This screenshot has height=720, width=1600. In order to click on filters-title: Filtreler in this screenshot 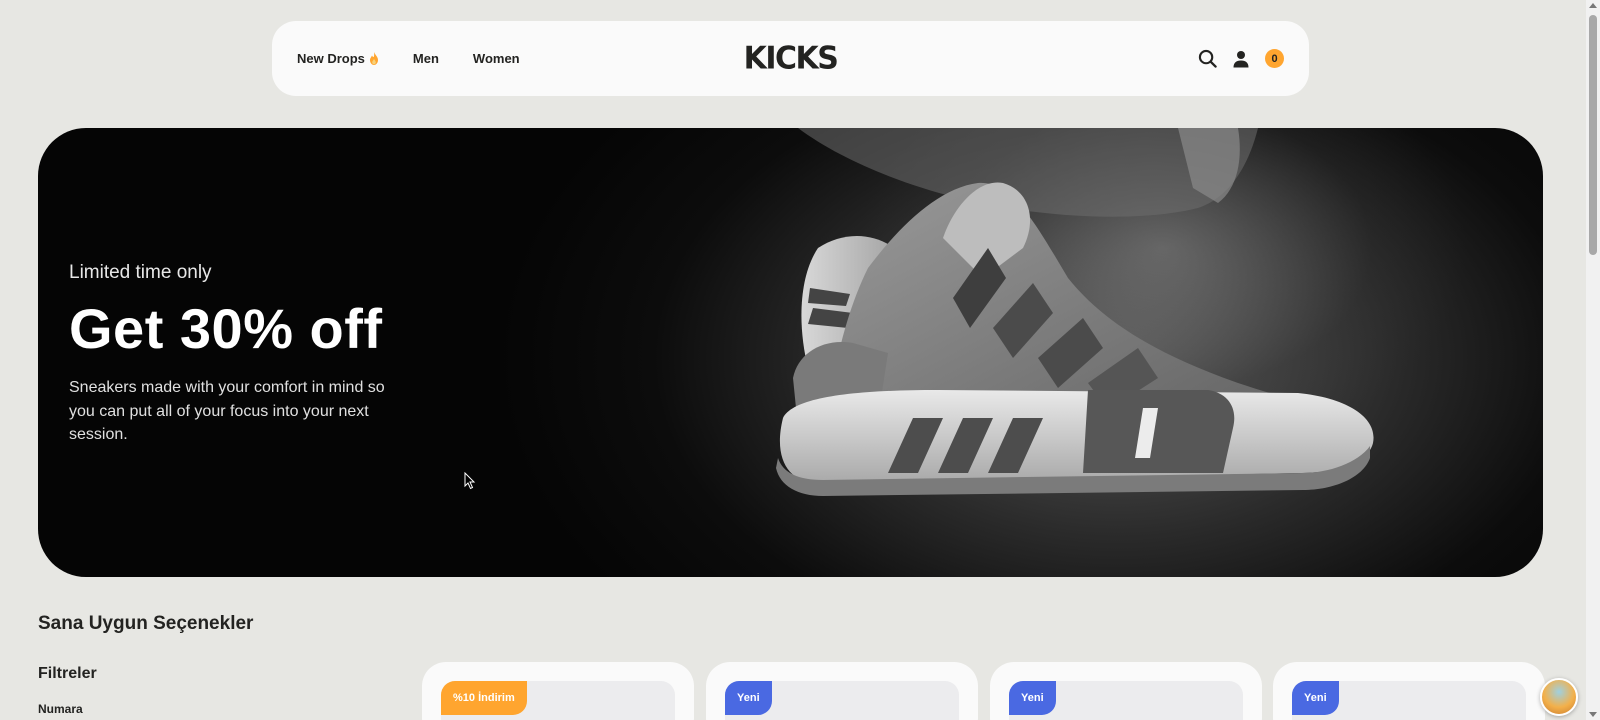, I will do `click(67, 673)`.